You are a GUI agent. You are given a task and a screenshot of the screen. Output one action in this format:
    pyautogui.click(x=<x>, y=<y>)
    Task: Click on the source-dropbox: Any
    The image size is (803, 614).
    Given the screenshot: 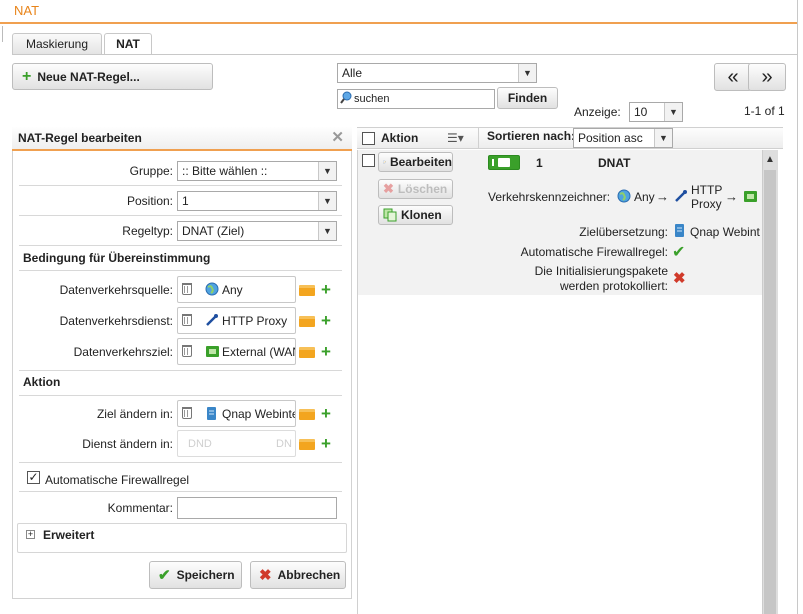 What is the action you would take?
    pyautogui.click(x=236, y=289)
    